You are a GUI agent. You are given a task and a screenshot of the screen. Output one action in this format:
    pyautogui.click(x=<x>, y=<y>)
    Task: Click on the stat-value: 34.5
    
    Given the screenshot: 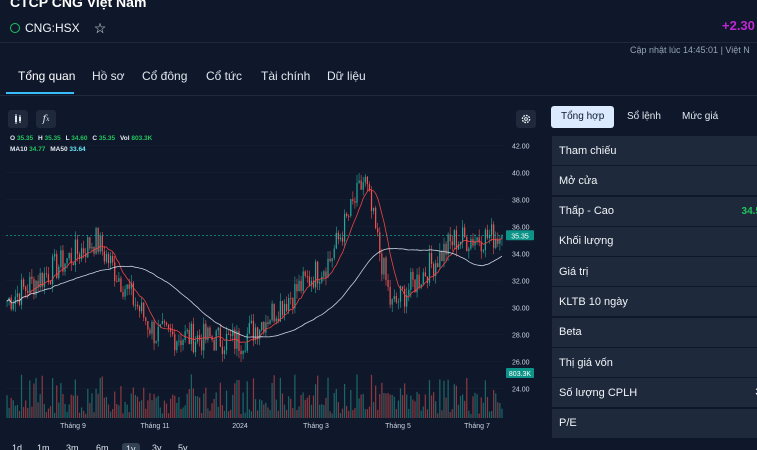 What is the action you would take?
    pyautogui.click(x=749, y=211)
    